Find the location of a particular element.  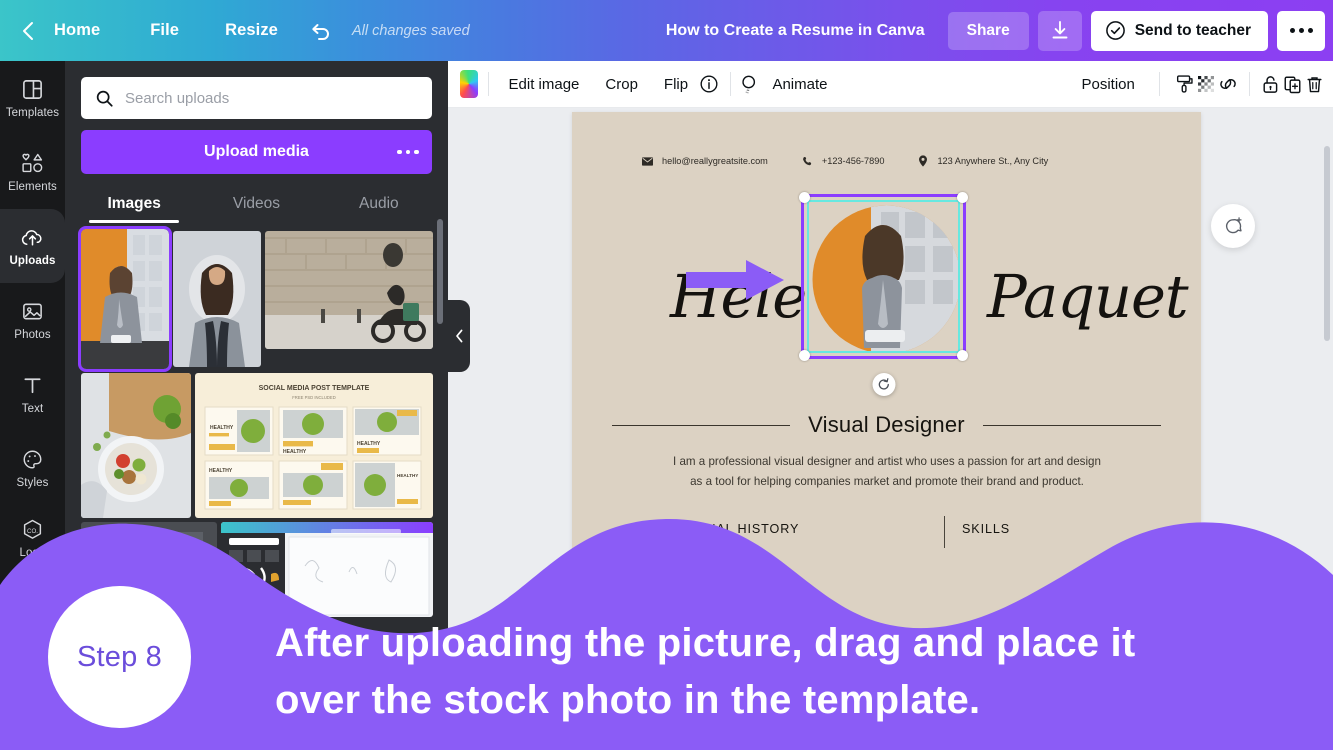

resize-handle-bottom-left is located at coordinates (804, 355).